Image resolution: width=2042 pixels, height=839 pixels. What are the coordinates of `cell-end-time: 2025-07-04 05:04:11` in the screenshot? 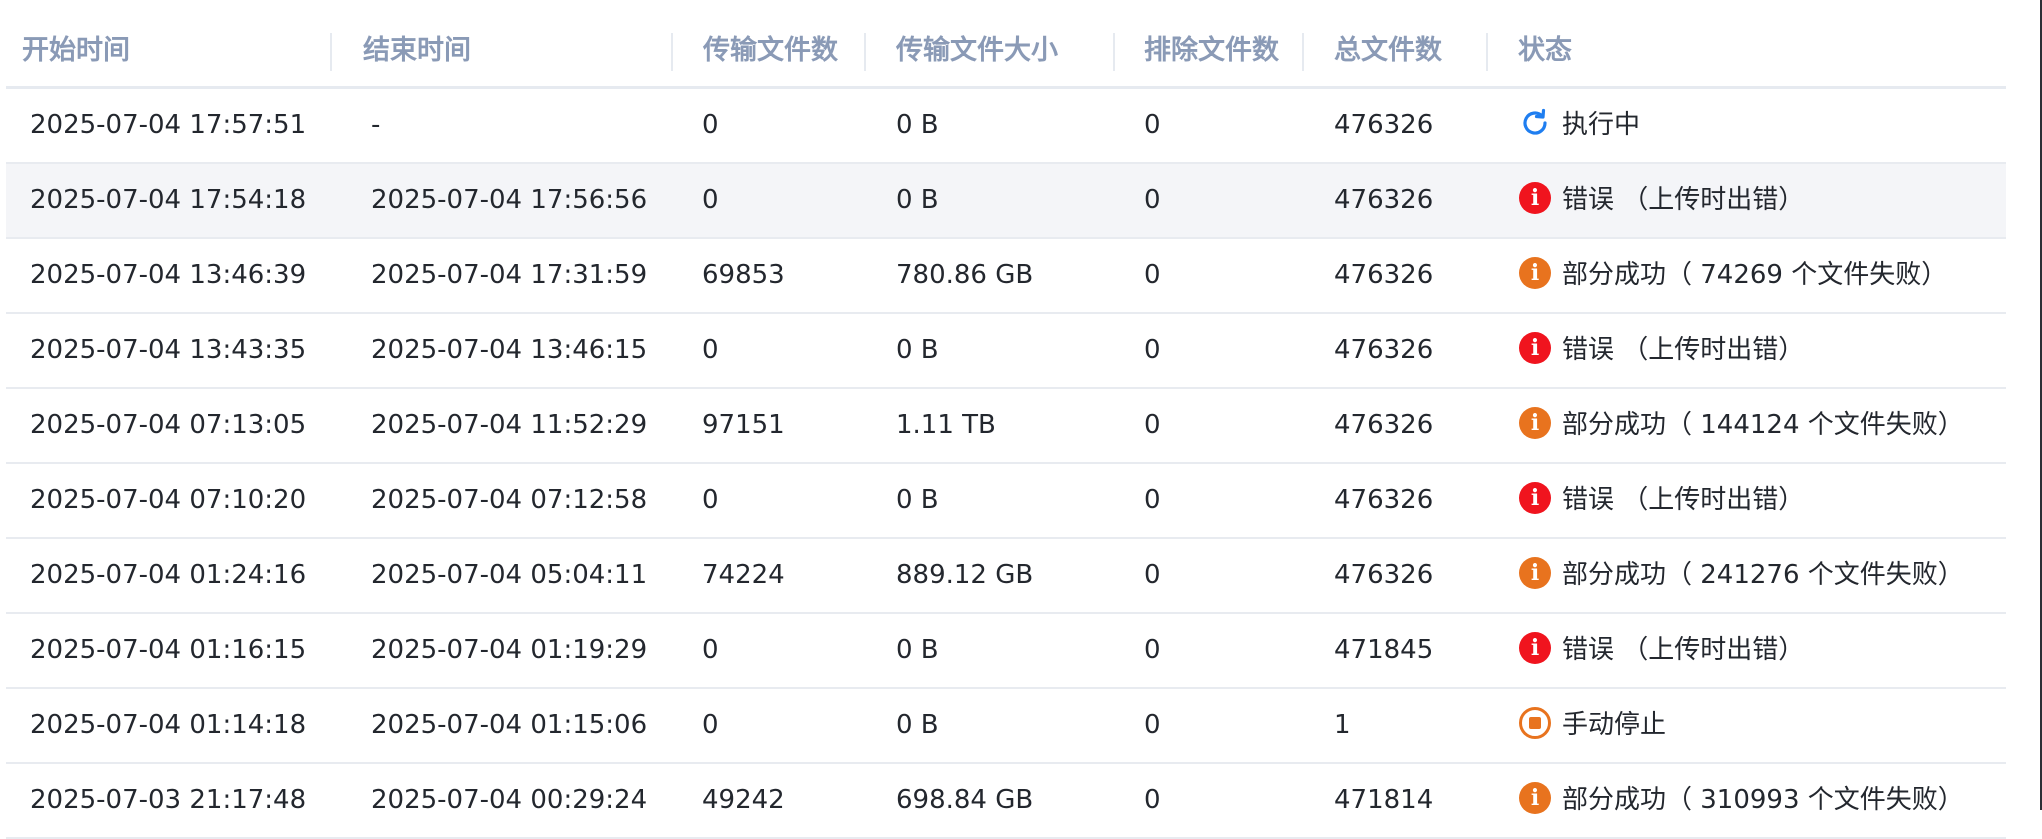 It's located at (509, 575).